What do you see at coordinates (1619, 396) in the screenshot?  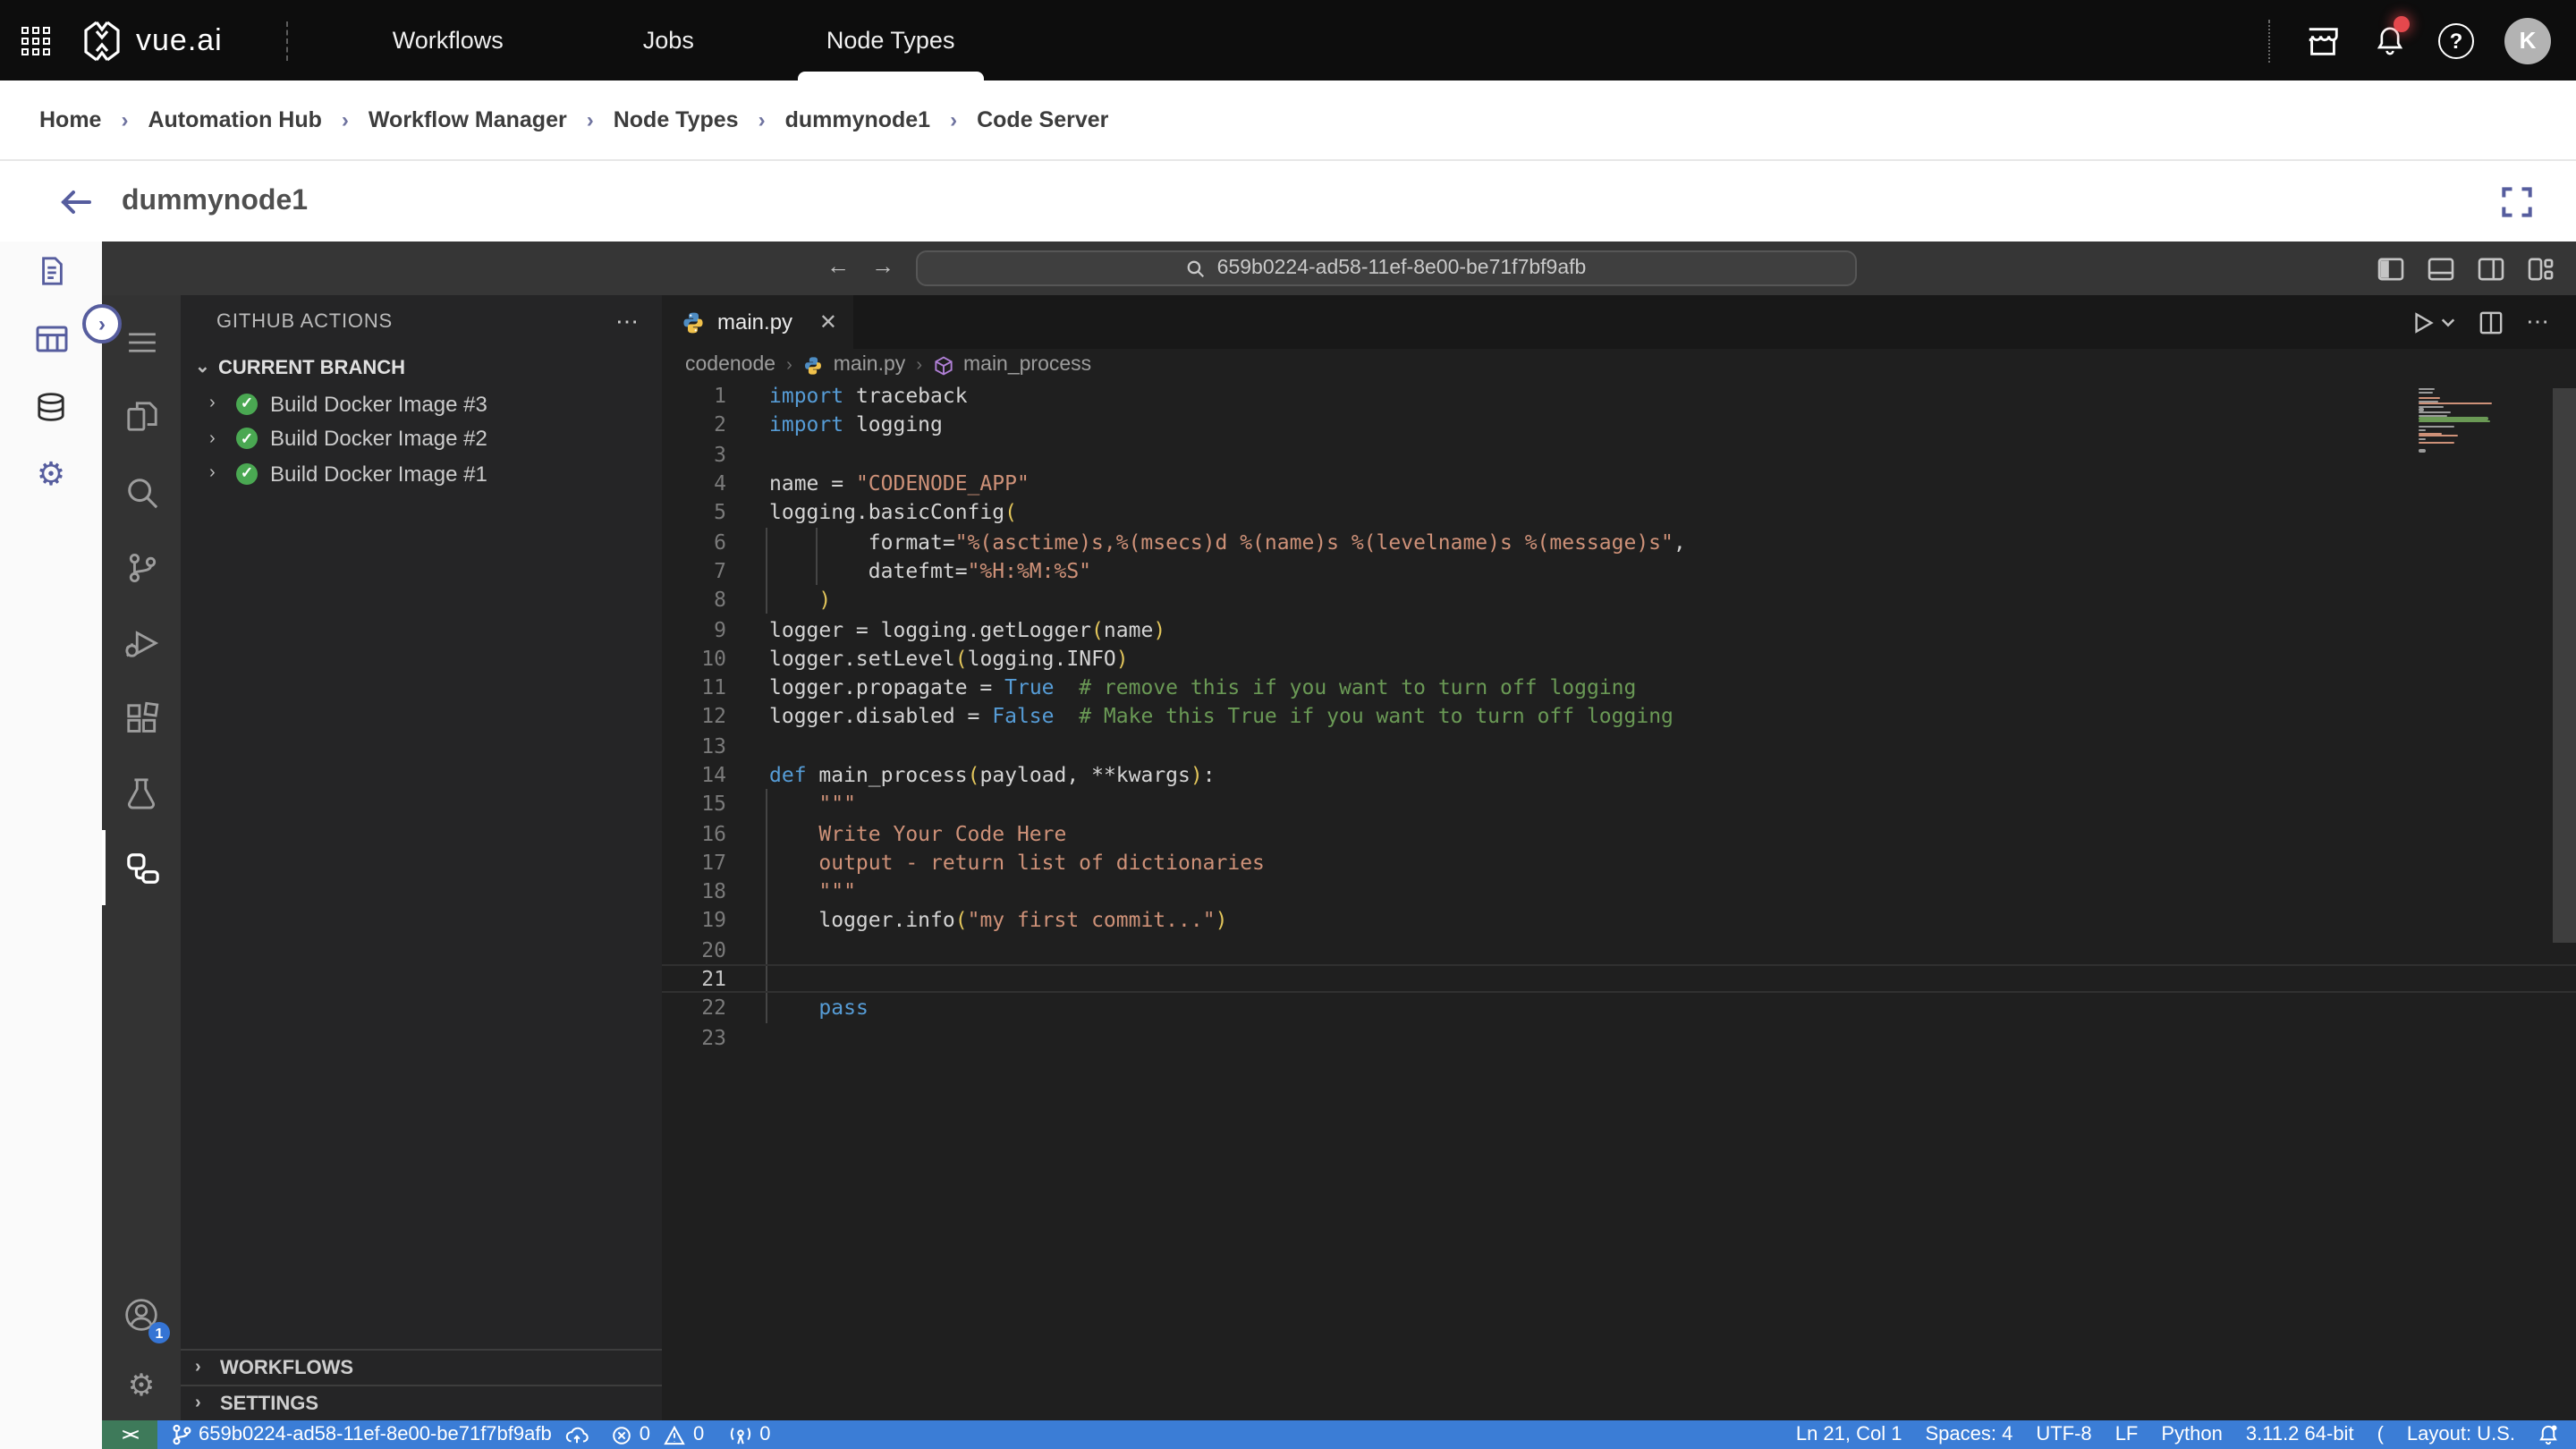 I see `code-line: 1 import traceback` at bounding box center [1619, 396].